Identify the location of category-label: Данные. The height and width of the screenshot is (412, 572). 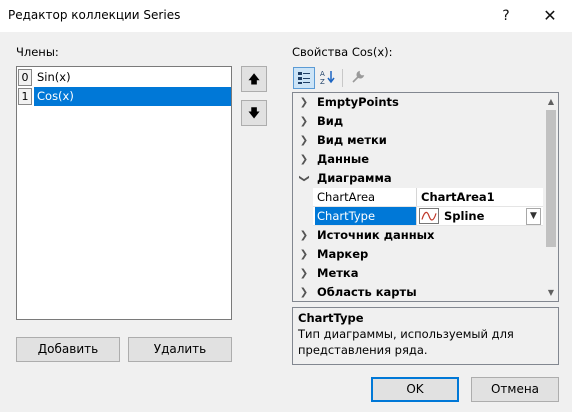
(343, 159).